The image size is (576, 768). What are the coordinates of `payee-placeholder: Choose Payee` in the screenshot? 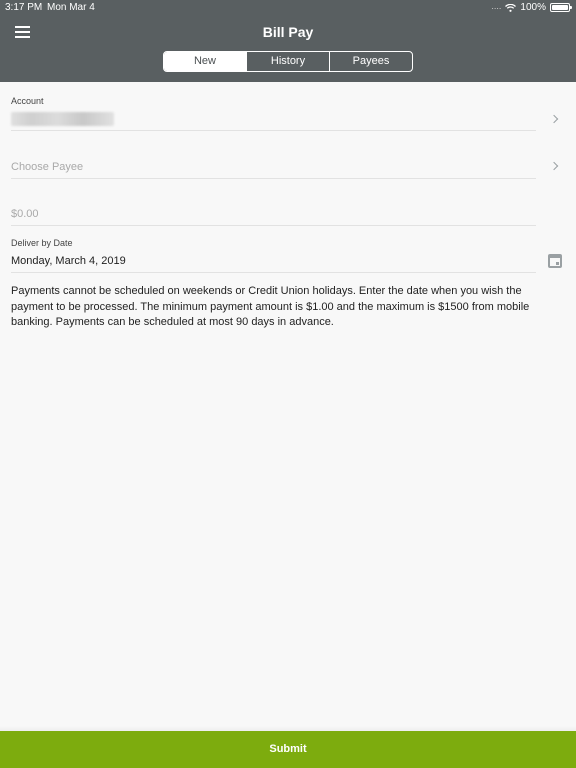 It's located at (47, 167).